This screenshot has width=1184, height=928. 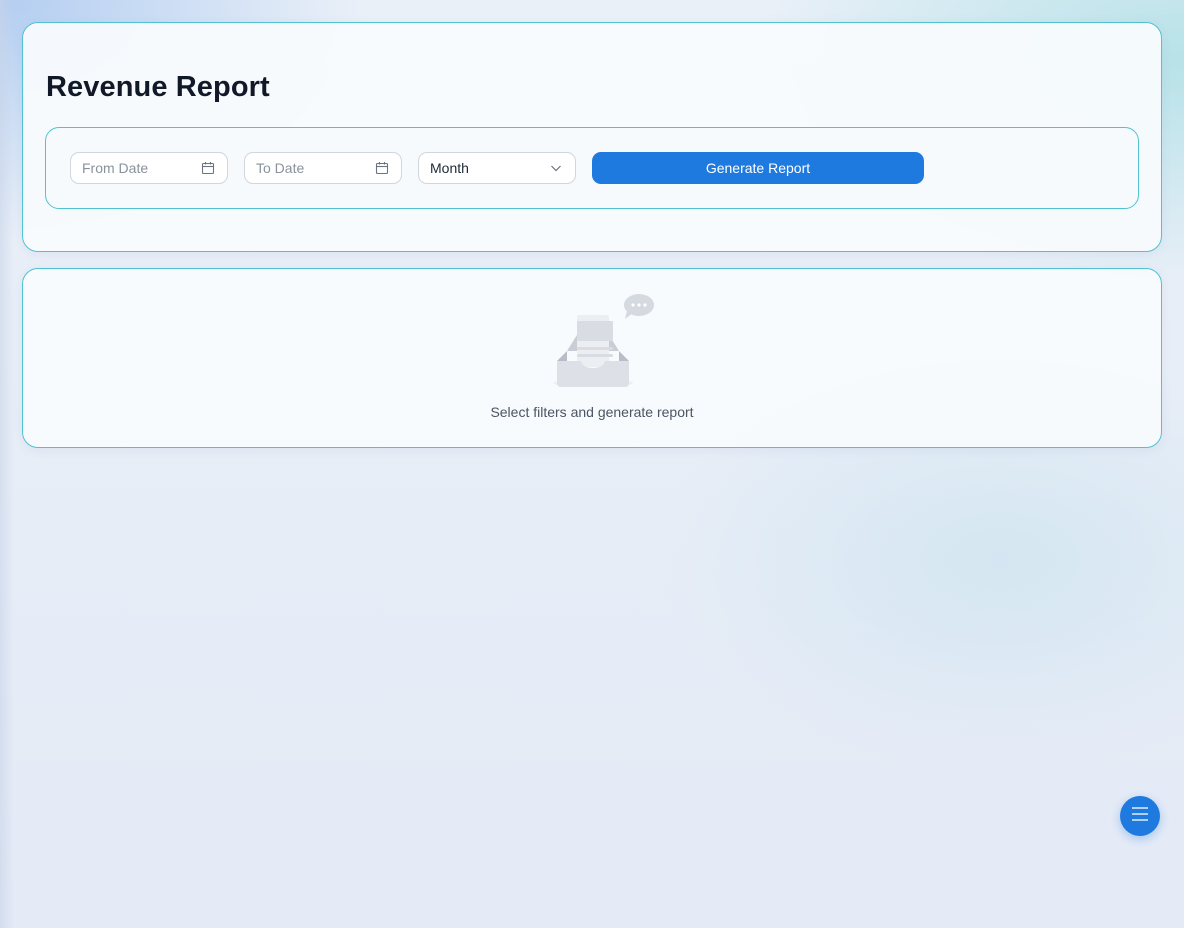 What do you see at coordinates (556, 168) in the screenshot?
I see `chevron-down-icon` at bounding box center [556, 168].